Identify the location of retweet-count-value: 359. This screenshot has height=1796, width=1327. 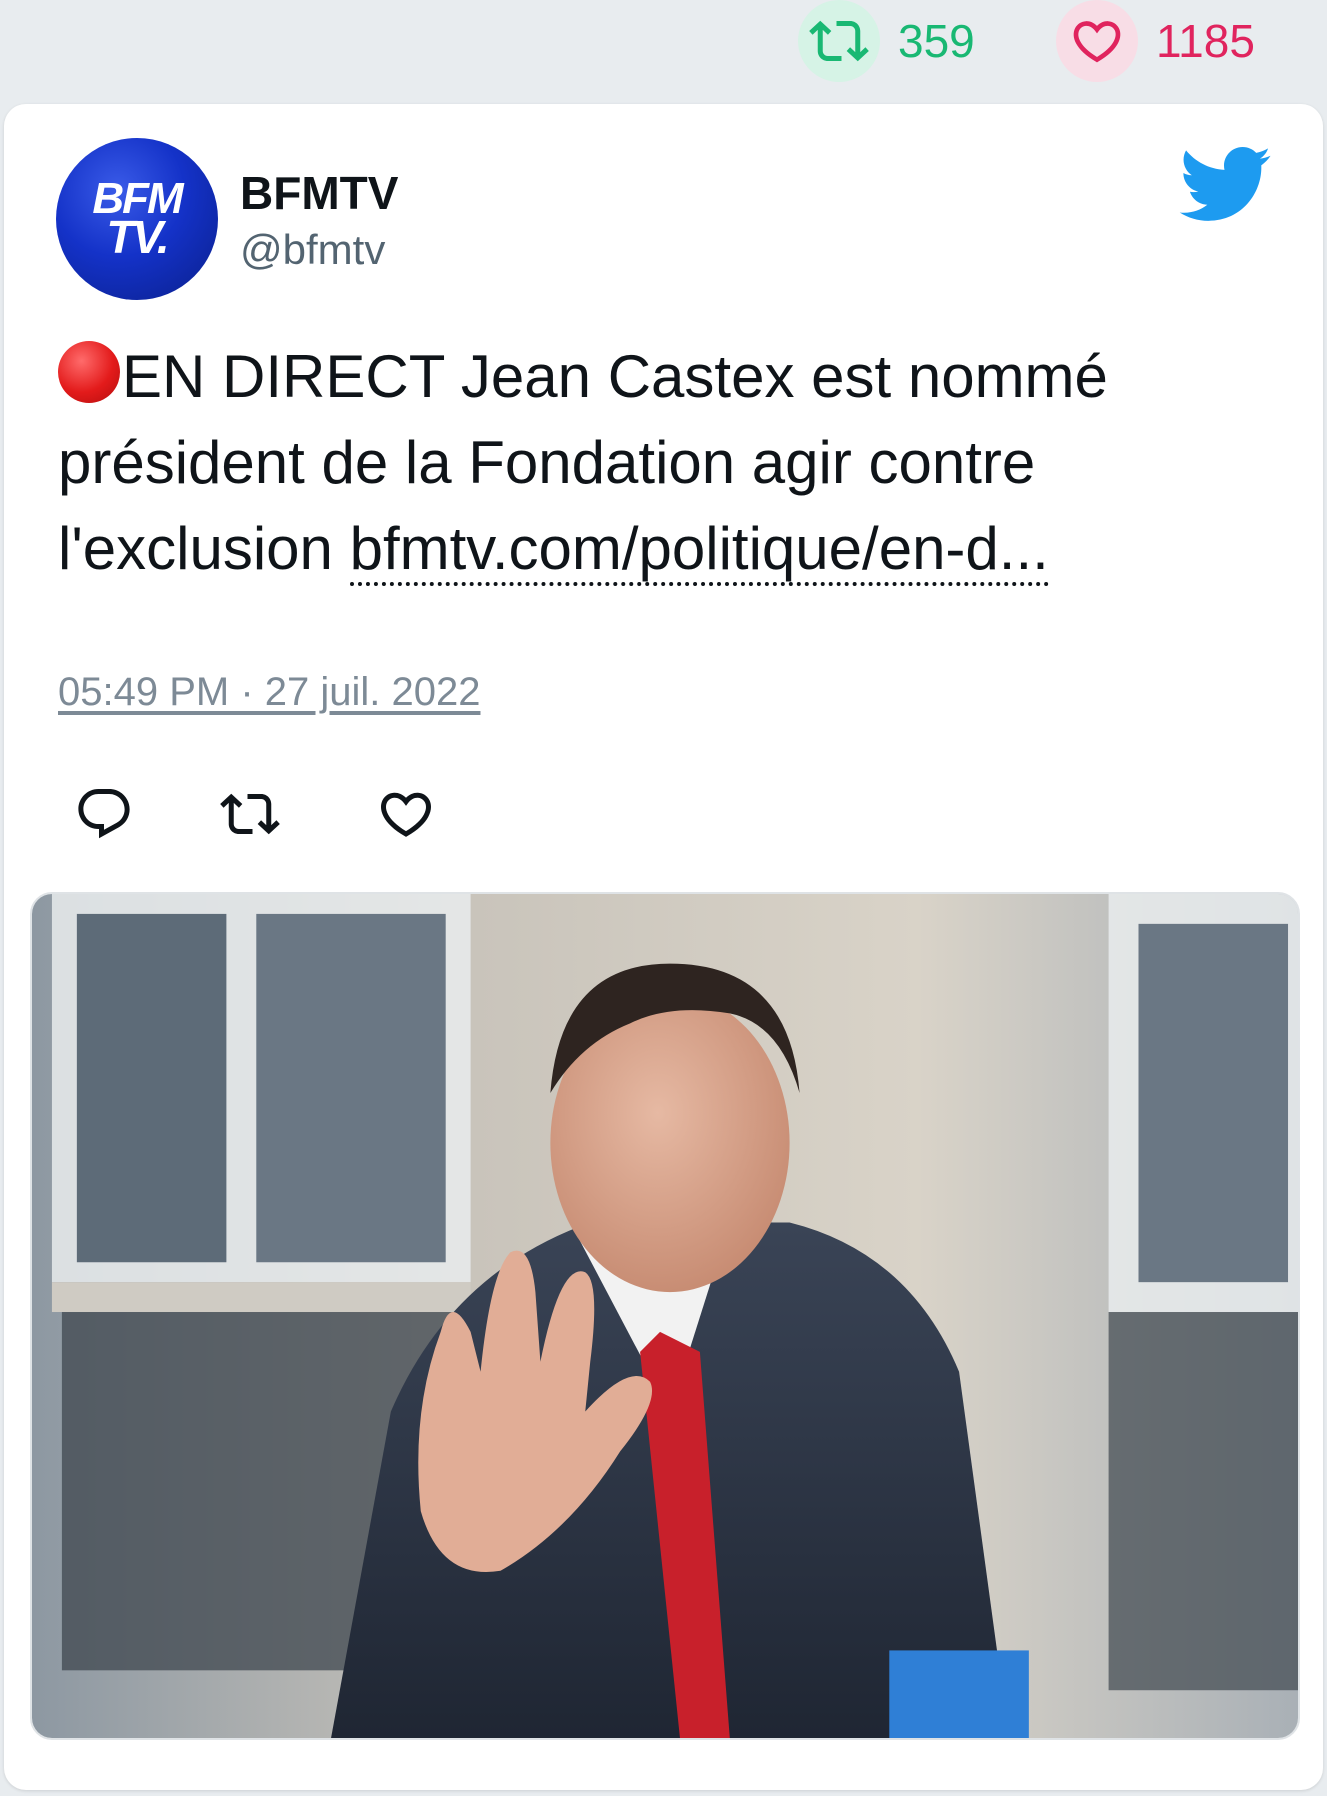
(936, 41).